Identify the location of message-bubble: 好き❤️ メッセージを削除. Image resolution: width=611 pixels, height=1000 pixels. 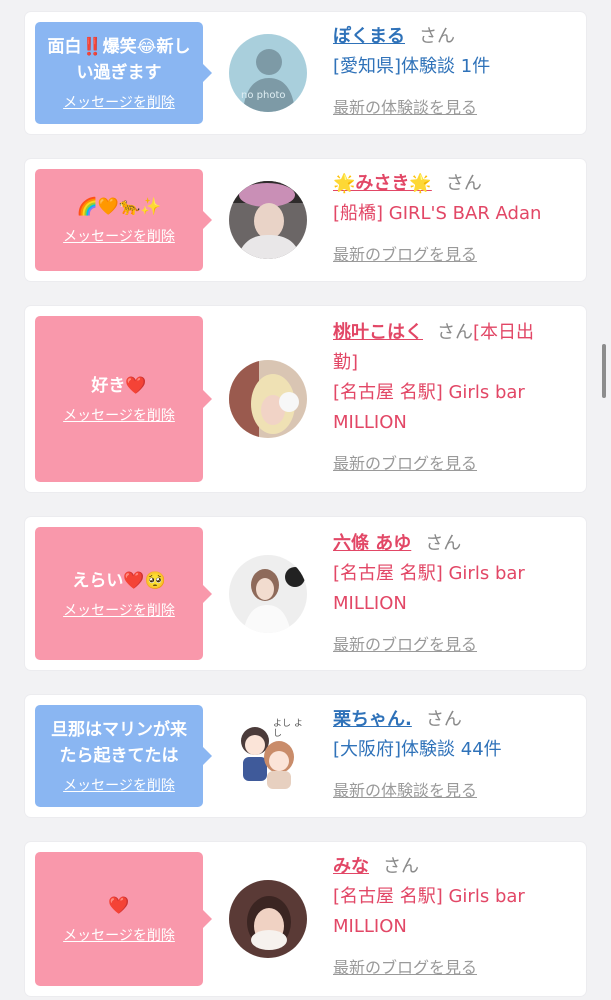
(123, 399).